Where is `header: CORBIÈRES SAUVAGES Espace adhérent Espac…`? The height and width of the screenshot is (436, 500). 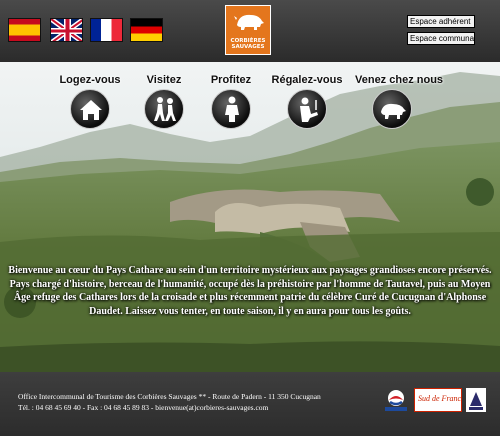
header: CORBIÈRES SAUVAGES Espace adhérent Espac… is located at coordinates (250, 31).